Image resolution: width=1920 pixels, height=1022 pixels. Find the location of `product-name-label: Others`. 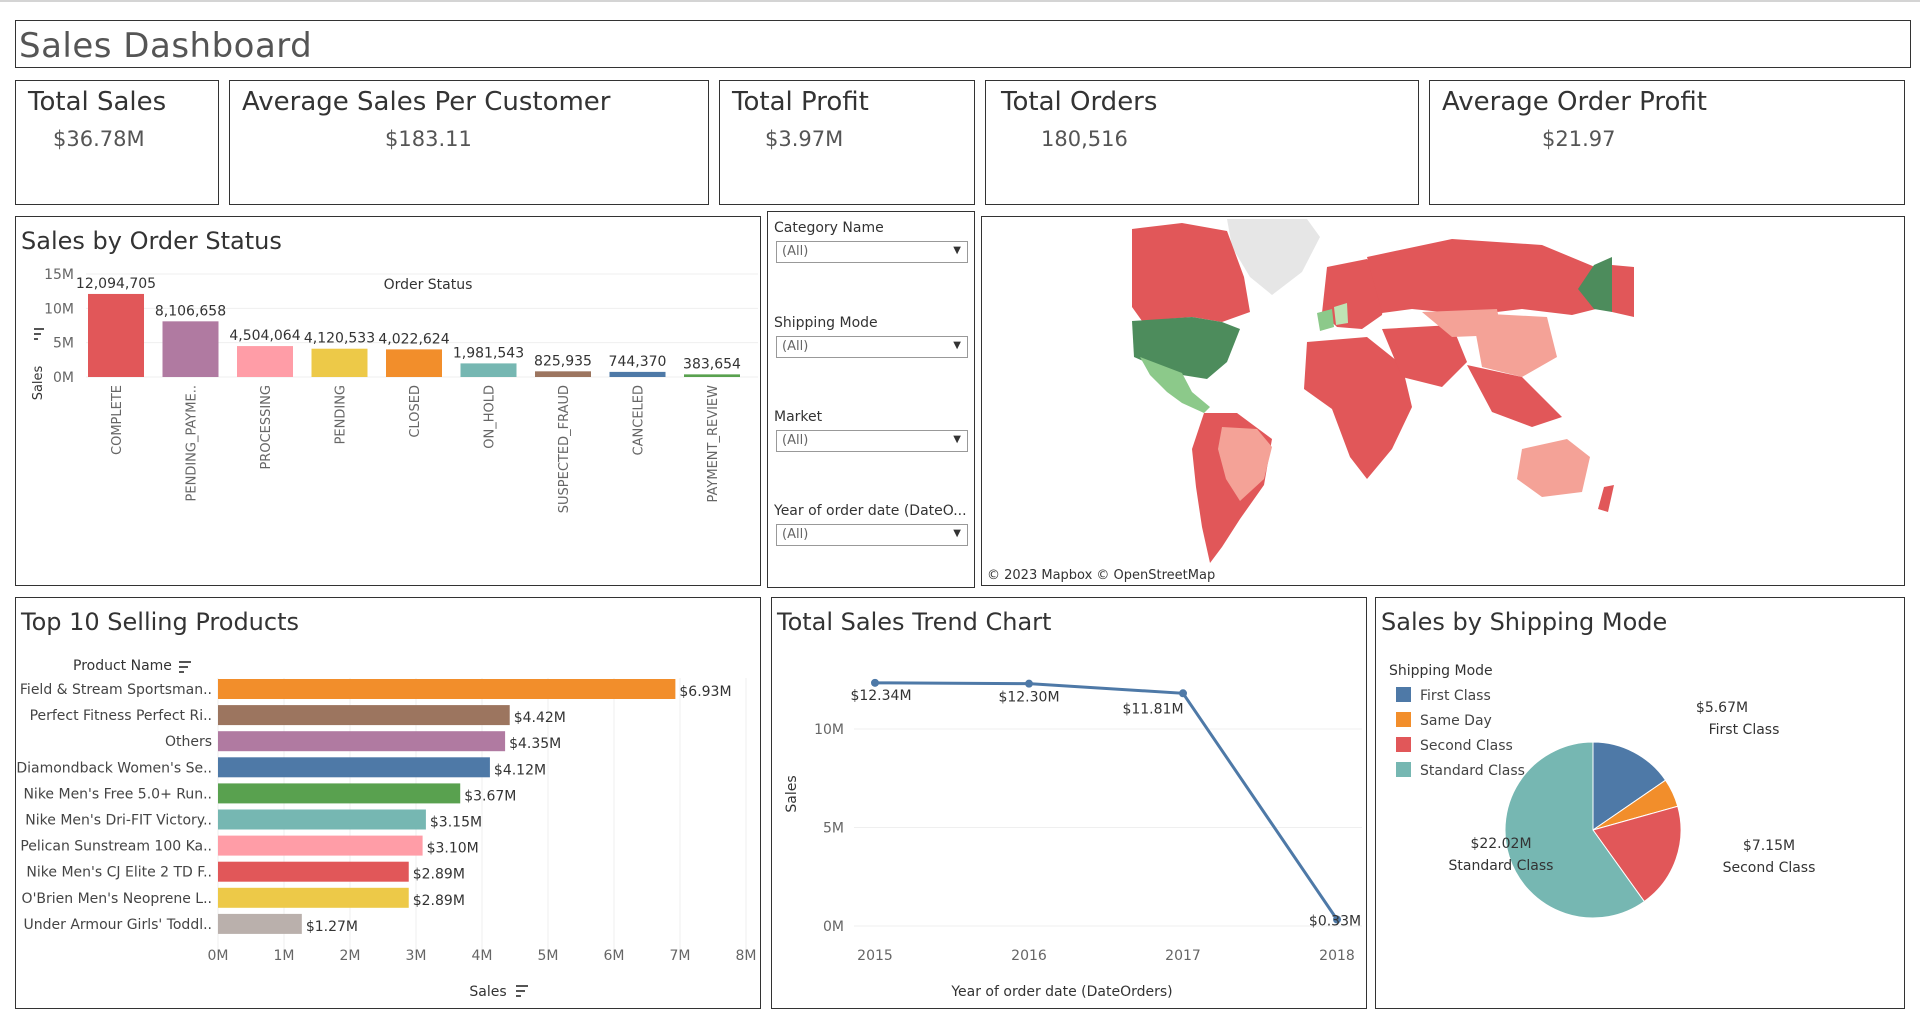

product-name-label: Others is located at coordinates (188, 742).